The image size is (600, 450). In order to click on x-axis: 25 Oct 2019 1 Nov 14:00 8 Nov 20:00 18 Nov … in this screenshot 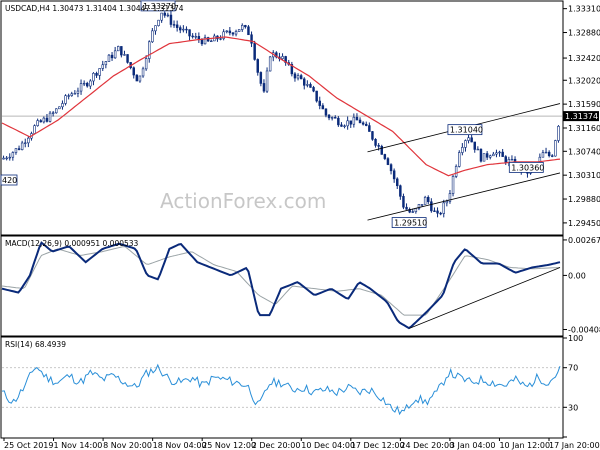, I will do `click(301, 444)`.